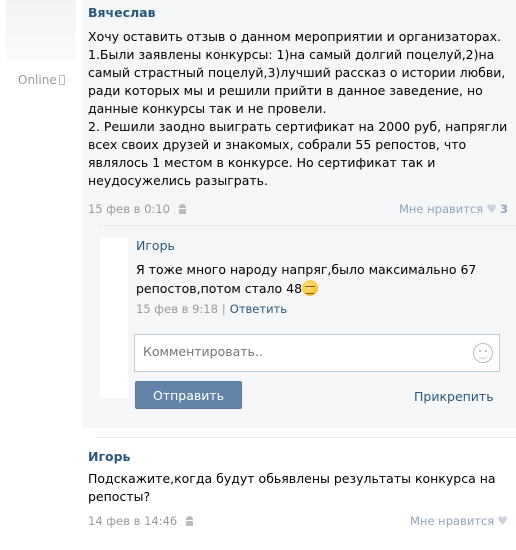  What do you see at coordinates (298, 13) in the screenshot?
I see `post-author: Вячеслав` at bounding box center [298, 13].